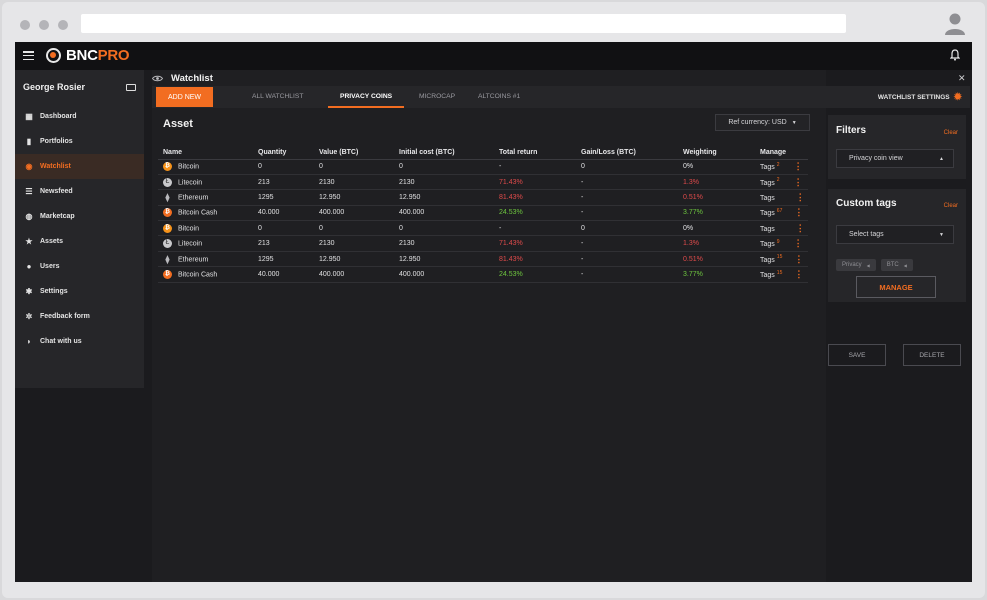 The height and width of the screenshot is (600, 987). I want to click on table-row: Ł Litecoin 213 2130 2130 71.43% -1.3% Tags 9 ⋮, so click(483, 243).